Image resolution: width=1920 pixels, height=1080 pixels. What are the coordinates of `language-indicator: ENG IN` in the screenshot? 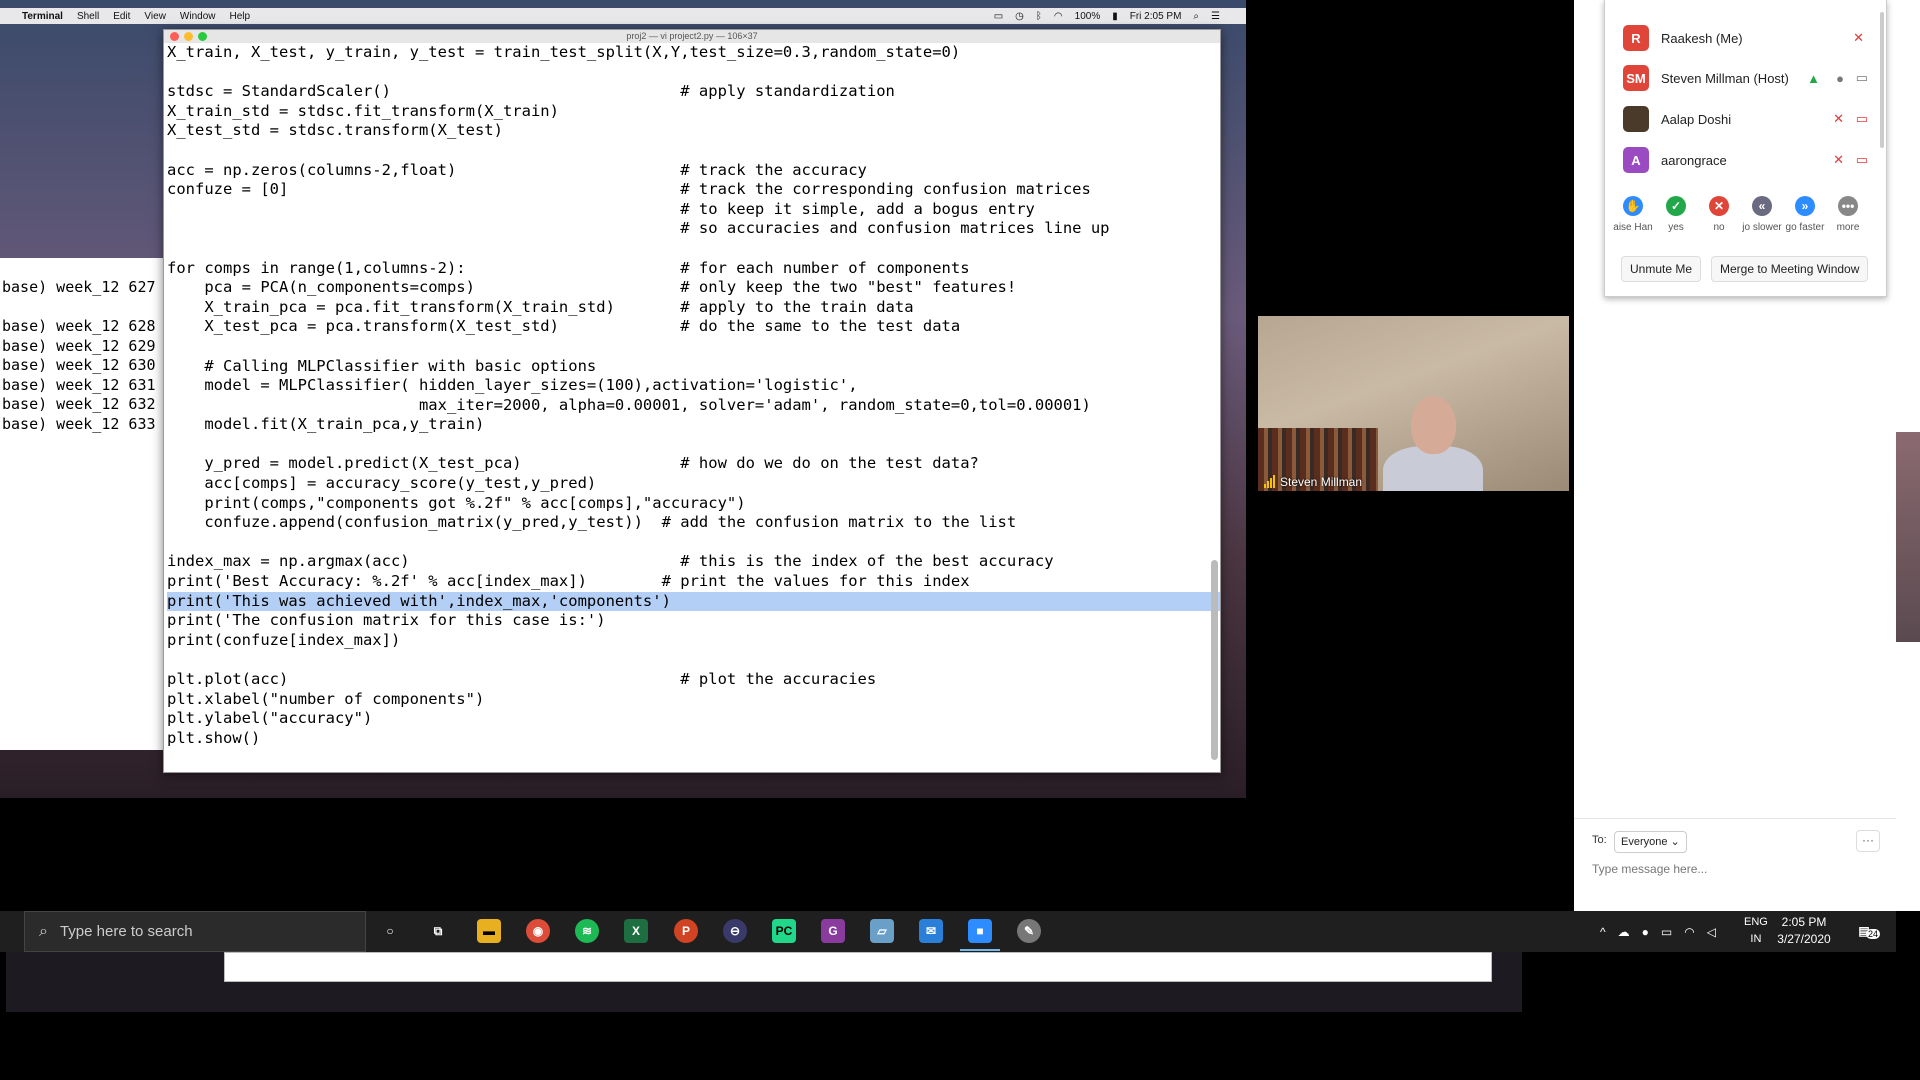 It's located at (1756, 931).